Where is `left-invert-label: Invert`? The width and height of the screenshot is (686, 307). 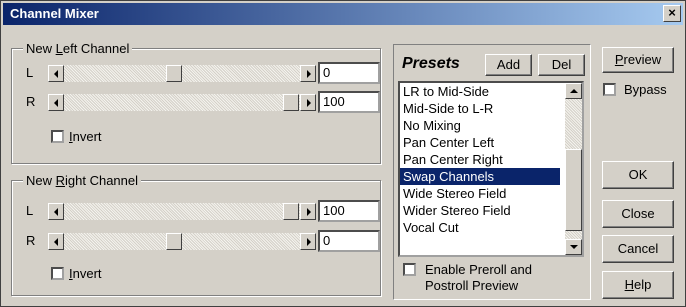
left-invert-label: Invert is located at coordinates (85, 136).